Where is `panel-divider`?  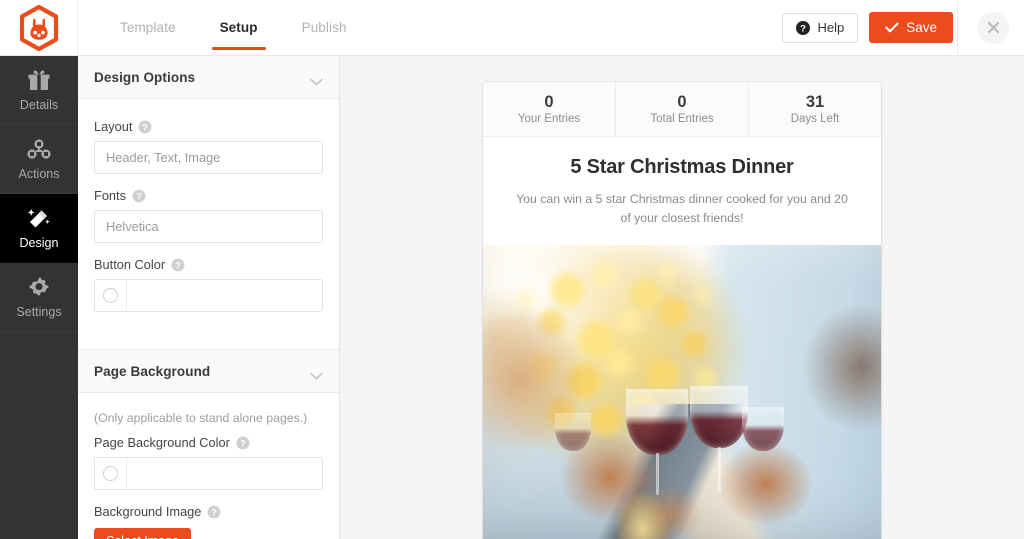 panel-divider is located at coordinates (208, 338).